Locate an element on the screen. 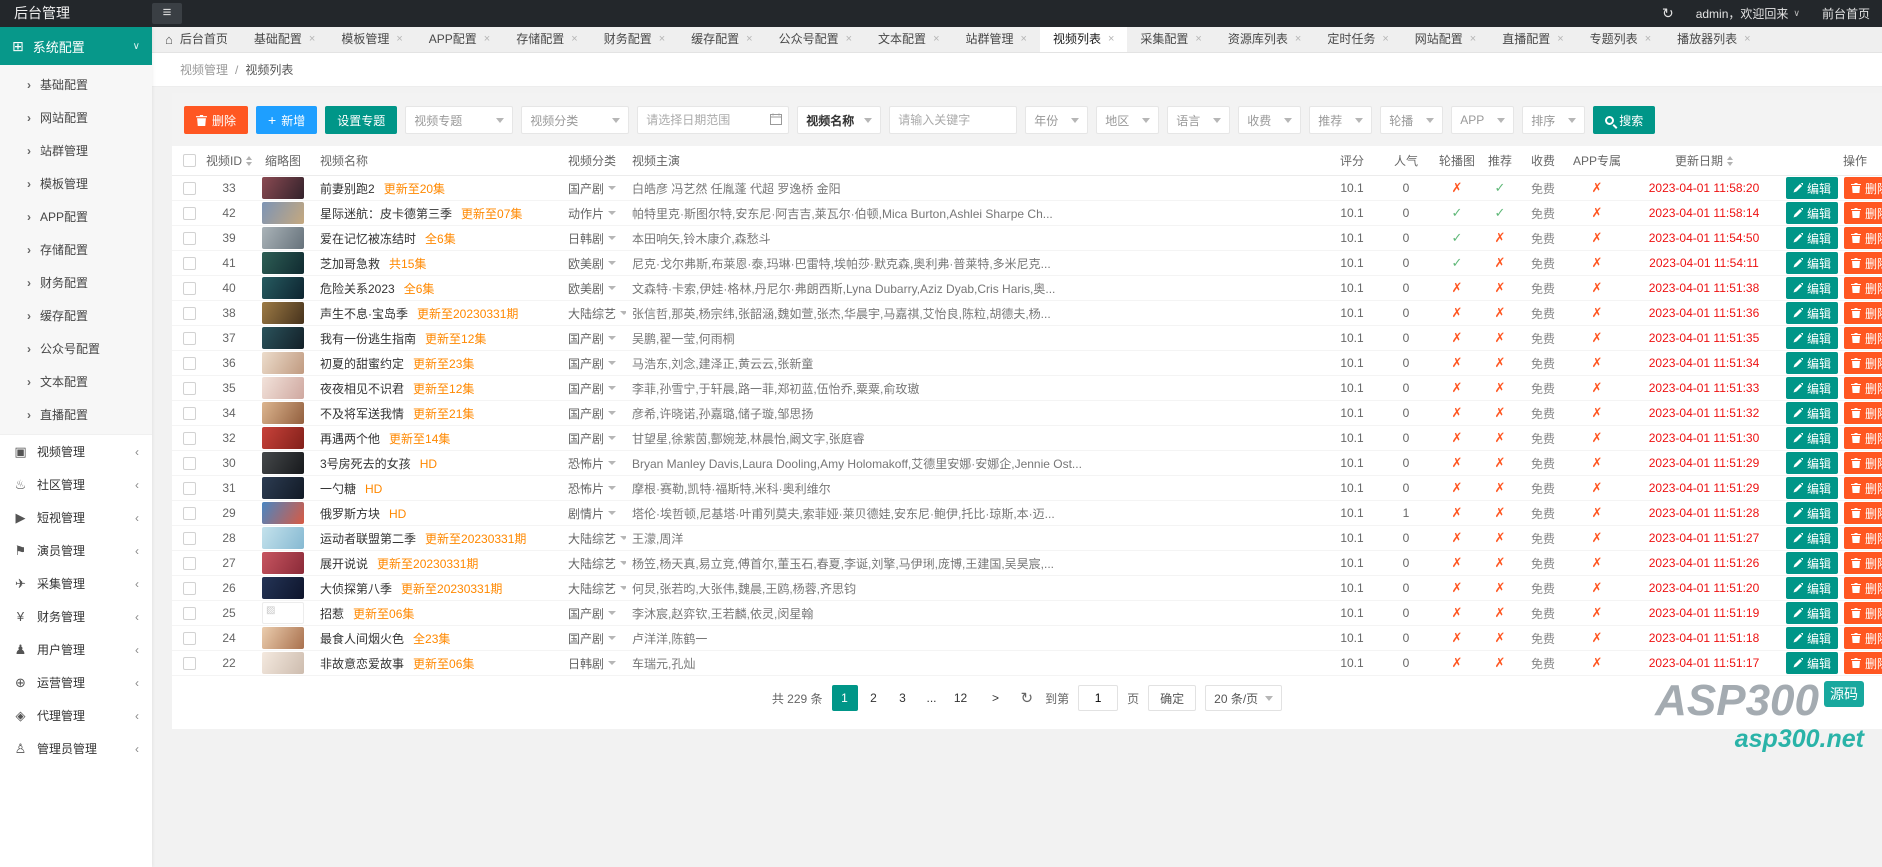 This screenshot has width=1882, height=867. sidebar-item: ⚑ 演员管理 ‹ is located at coordinates (76, 550).